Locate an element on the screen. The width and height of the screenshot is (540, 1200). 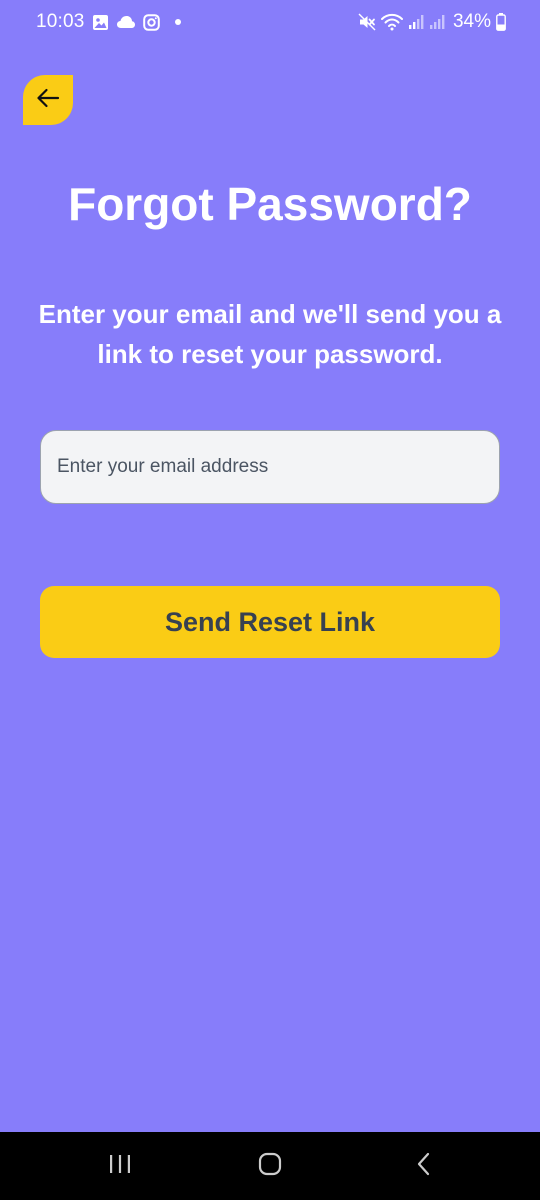
status-notification-icons is located at coordinates (136, 22).